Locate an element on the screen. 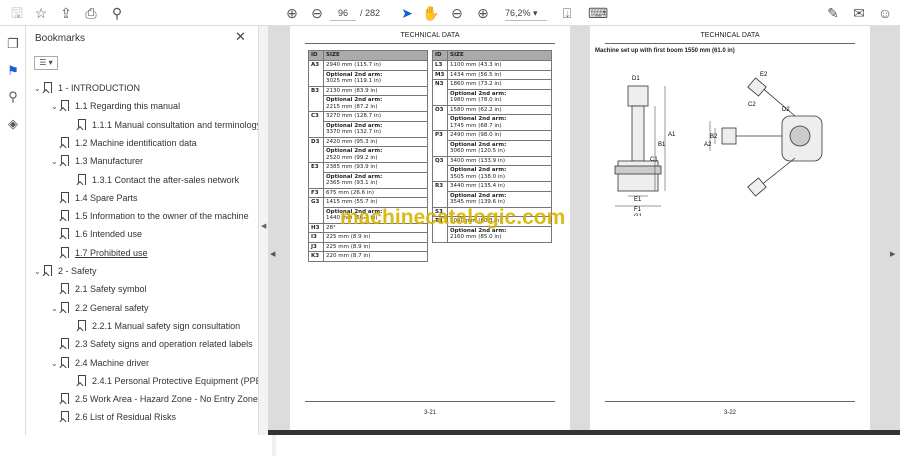 The image size is (900, 456). bookmark-item: 1.2 Machine identification data is located at coordinates (124, 143).